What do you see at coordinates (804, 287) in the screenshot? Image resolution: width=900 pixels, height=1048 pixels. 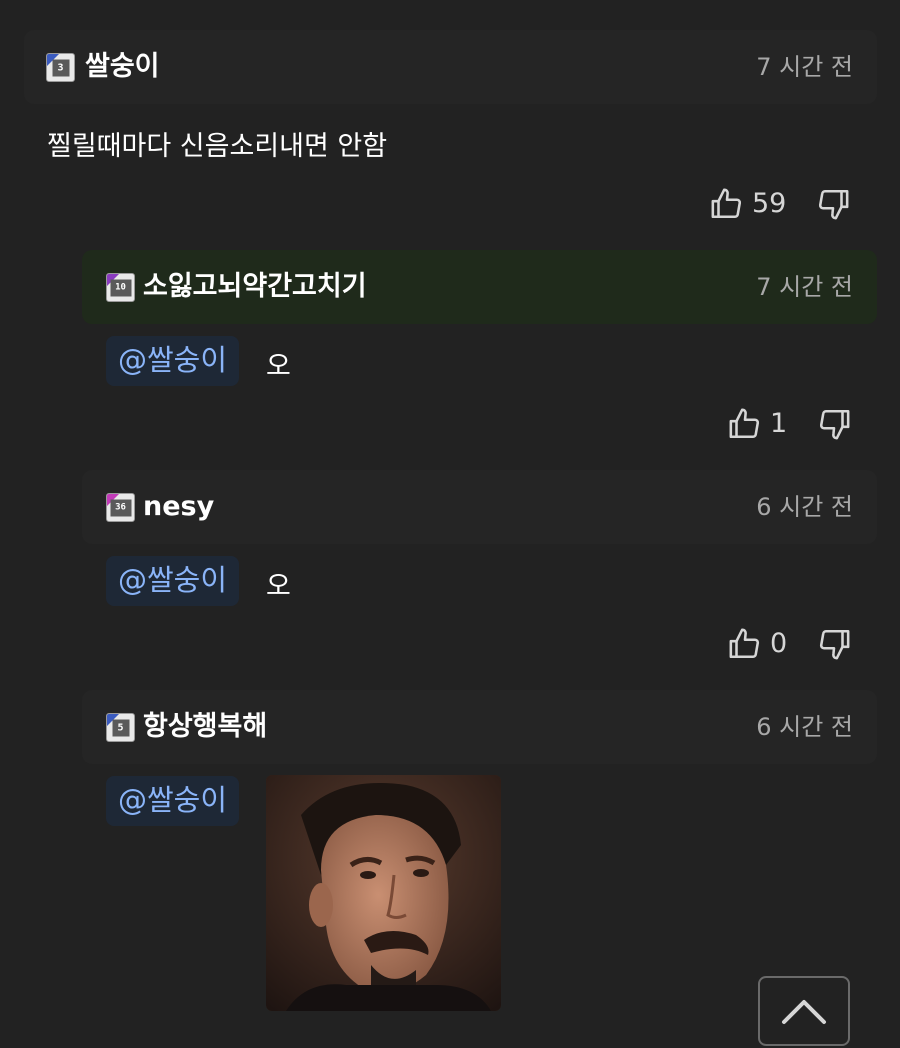 I see `reply-time: 7 시간 전` at bounding box center [804, 287].